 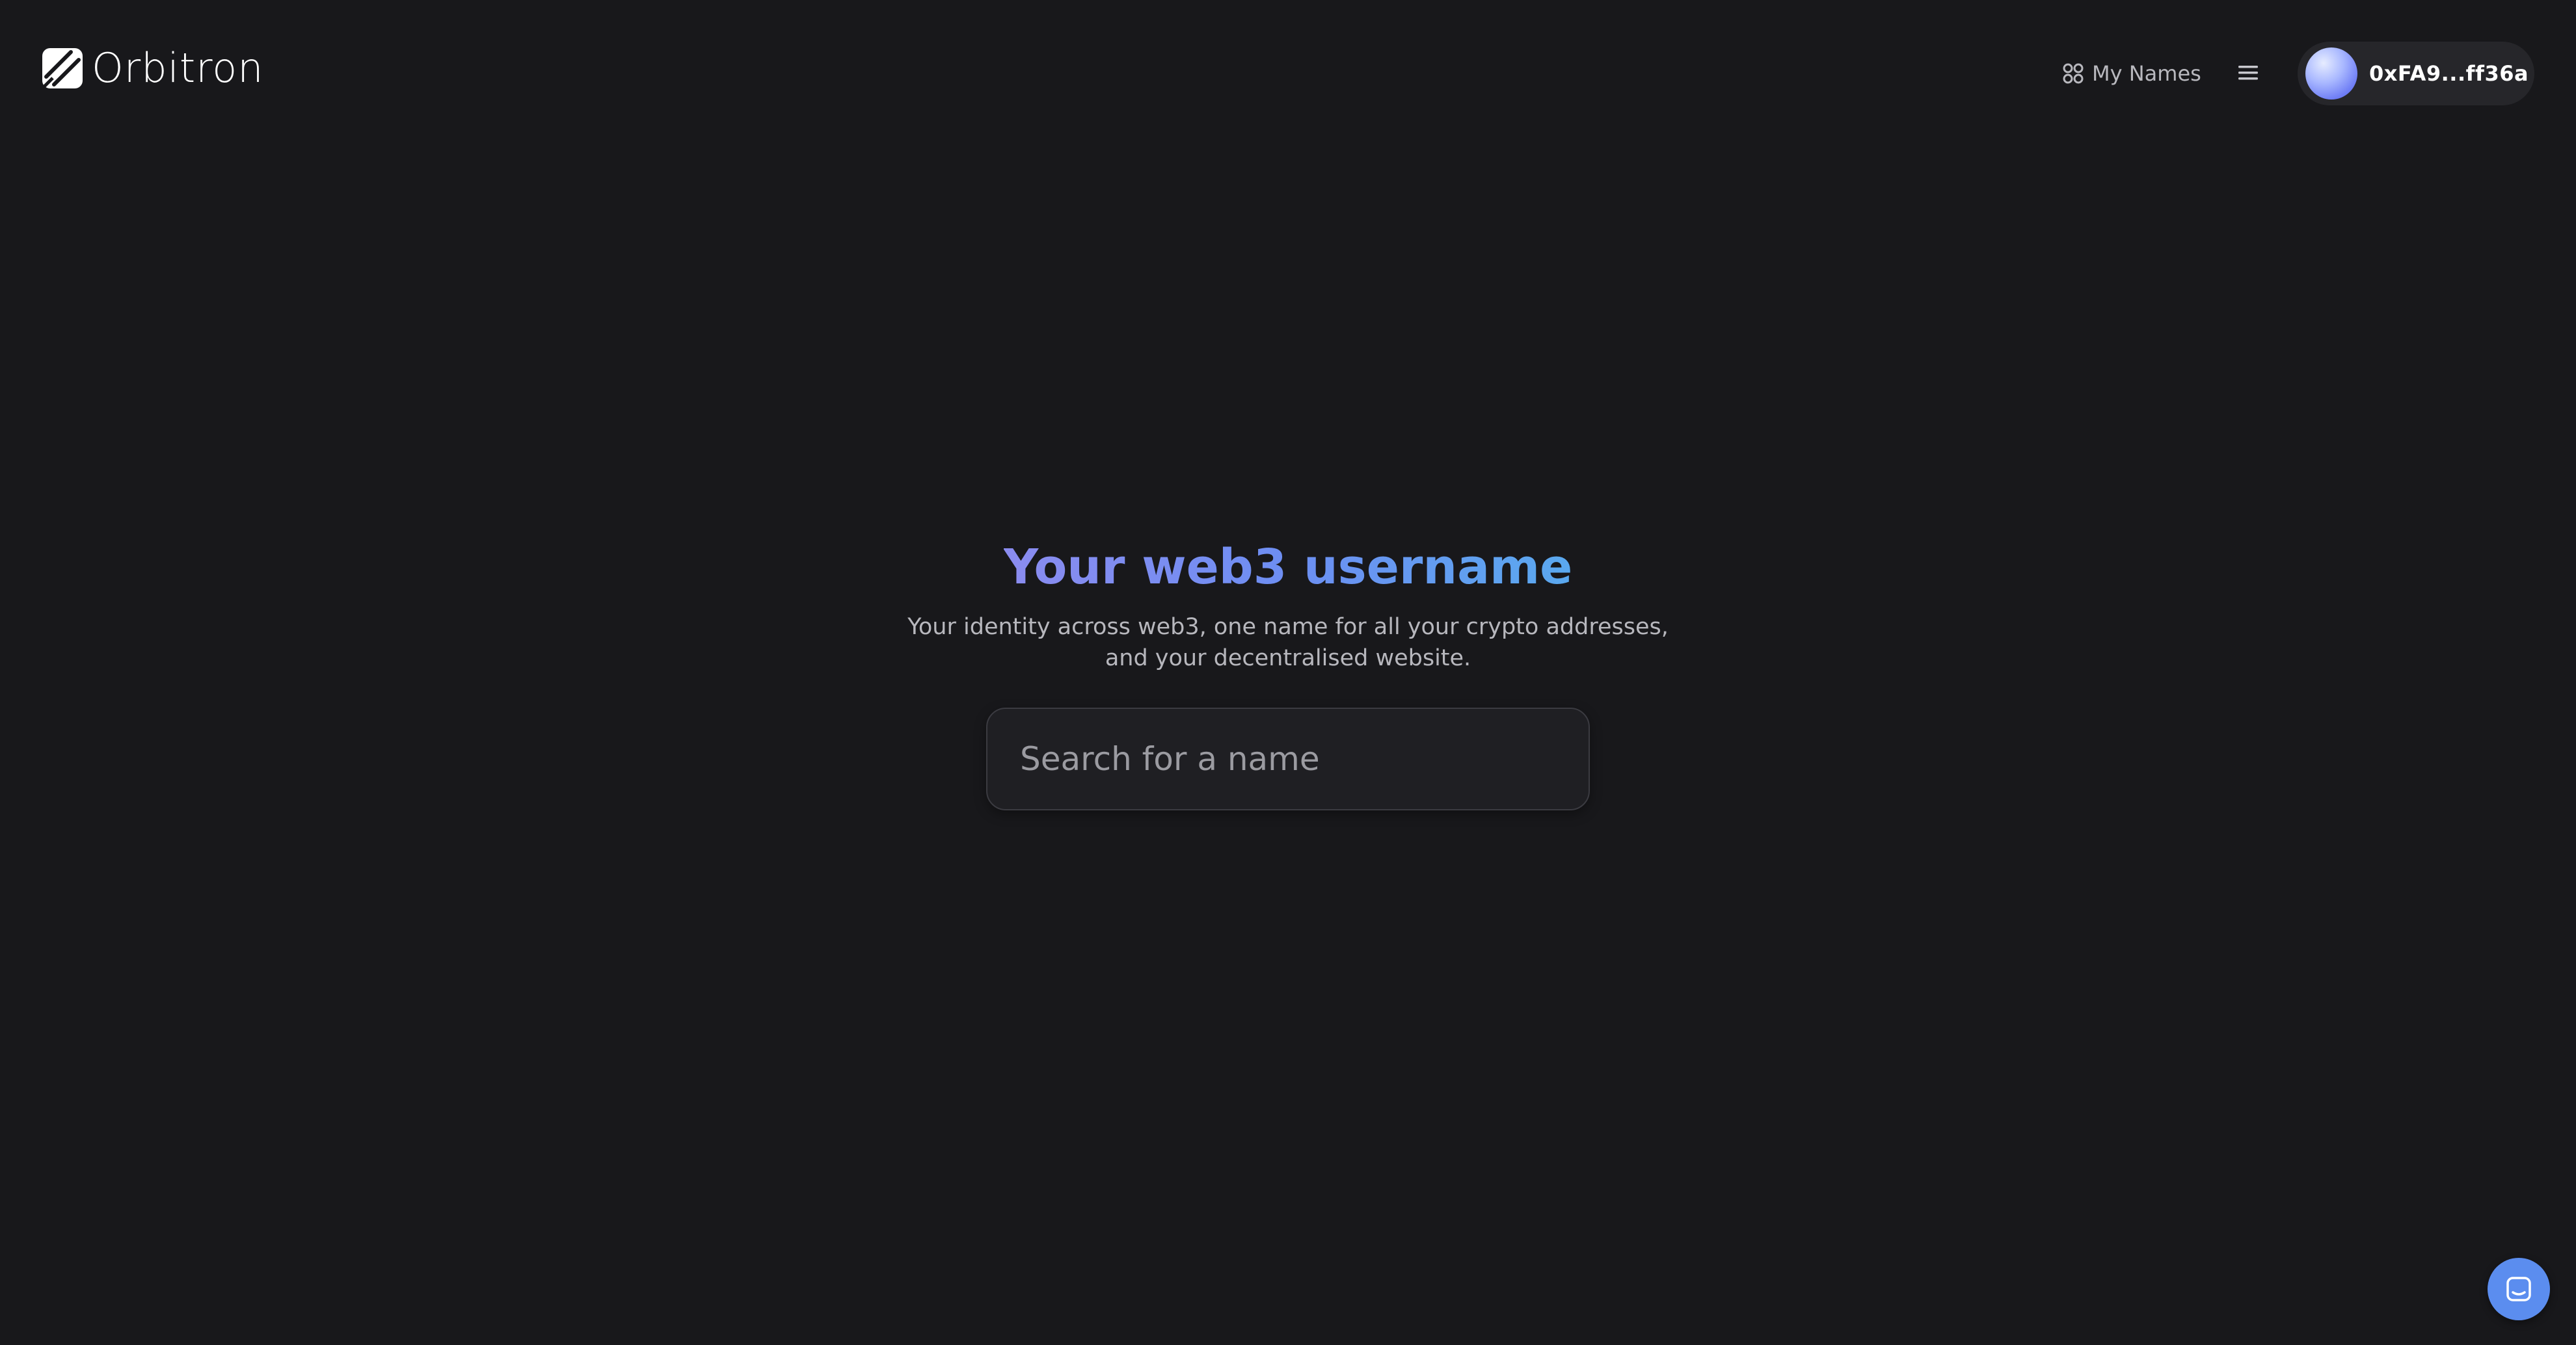 What do you see at coordinates (1288, 658) in the screenshot?
I see `subtitle-line-2: and your decentralised website.` at bounding box center [1288, 658].